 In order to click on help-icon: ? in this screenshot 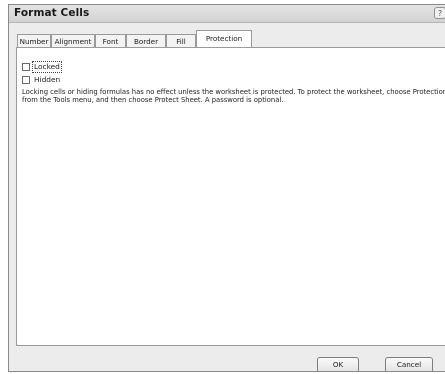, I will do `click(439, 13)`.